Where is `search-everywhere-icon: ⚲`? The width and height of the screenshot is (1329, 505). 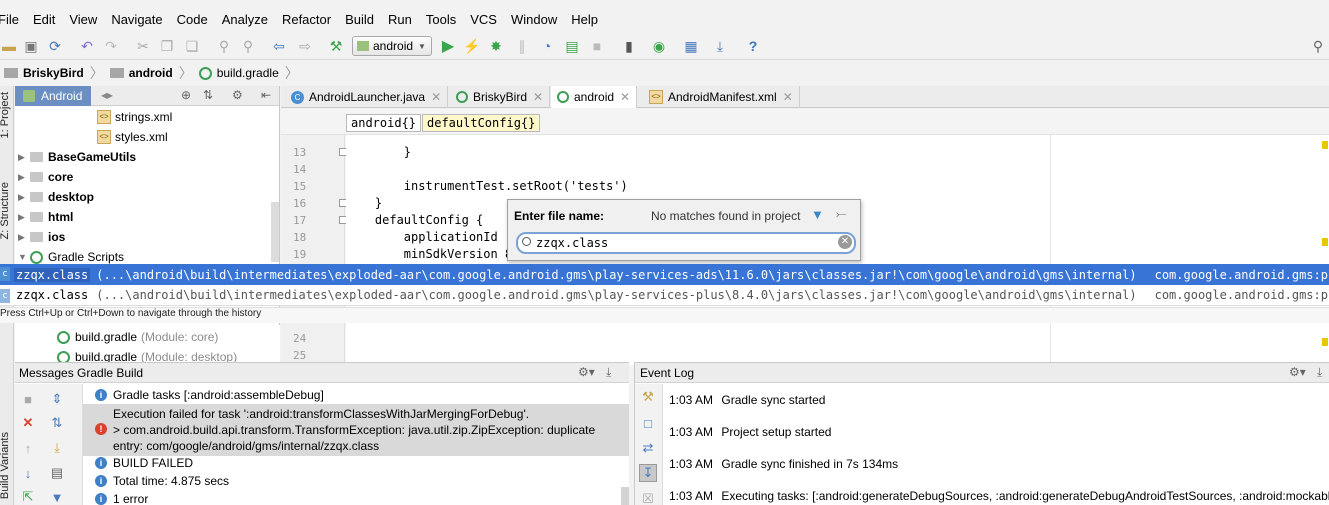
search-everywhere-icon: ⚲ is located at coordinates (1318, 46).